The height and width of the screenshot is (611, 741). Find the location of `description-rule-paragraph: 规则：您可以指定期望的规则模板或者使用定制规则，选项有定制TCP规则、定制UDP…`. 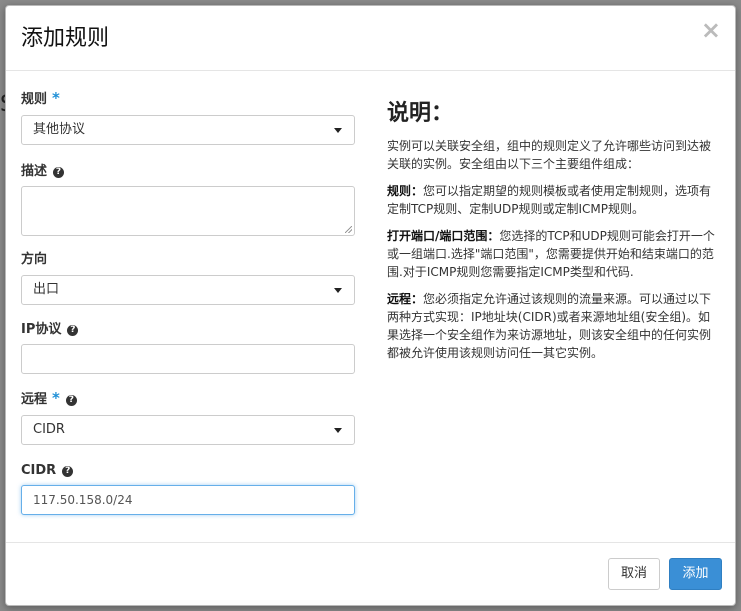

description-rule-paragraph: 规则：您可以指定期望的规则模板或者使用定制规则，选项有定制TCP规则、定制UDP… is located at coordinates (553, 200).